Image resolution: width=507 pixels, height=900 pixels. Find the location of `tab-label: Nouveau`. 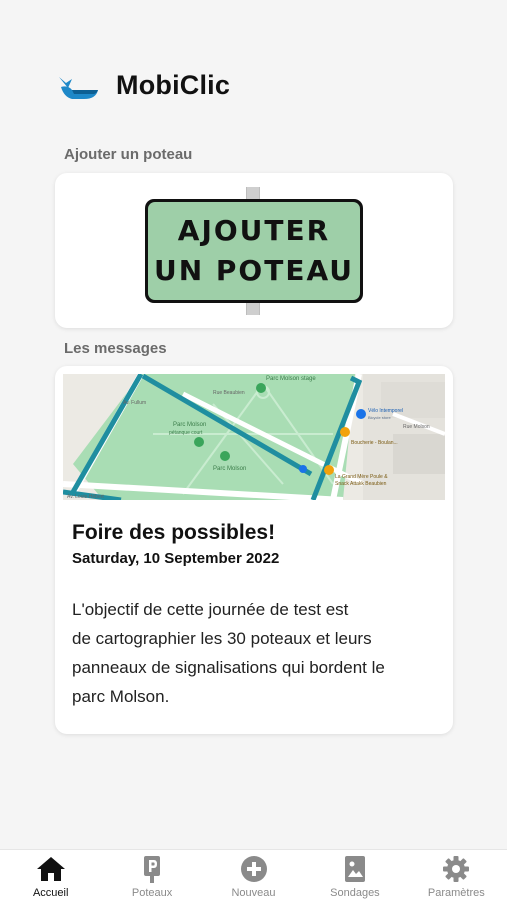

tab-label: Nouveau is located at coordinates (253, 893).